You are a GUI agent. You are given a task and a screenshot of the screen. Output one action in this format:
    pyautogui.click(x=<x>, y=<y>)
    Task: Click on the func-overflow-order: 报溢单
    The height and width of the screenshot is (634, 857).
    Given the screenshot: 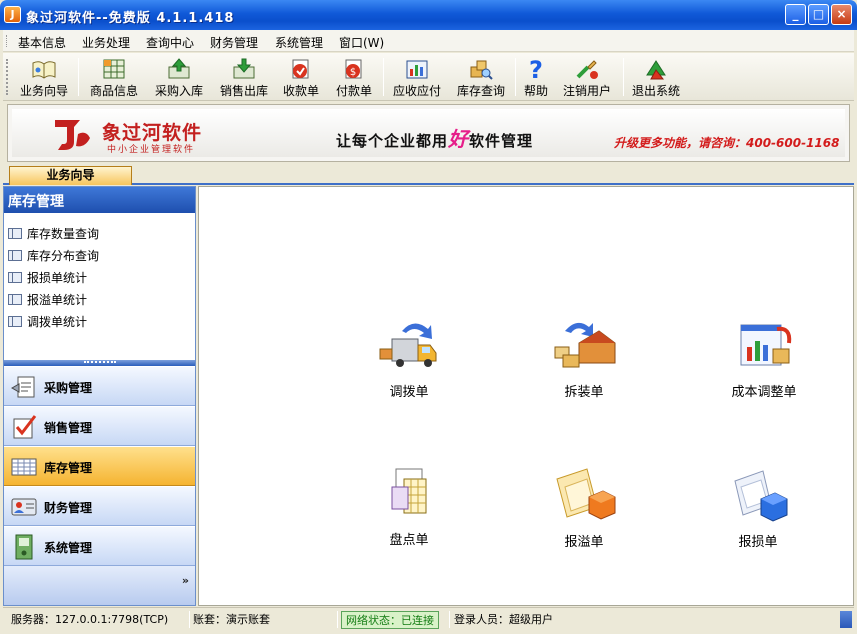 What is the action you would take?
    pyautogui.click(x=584, y=508)
    